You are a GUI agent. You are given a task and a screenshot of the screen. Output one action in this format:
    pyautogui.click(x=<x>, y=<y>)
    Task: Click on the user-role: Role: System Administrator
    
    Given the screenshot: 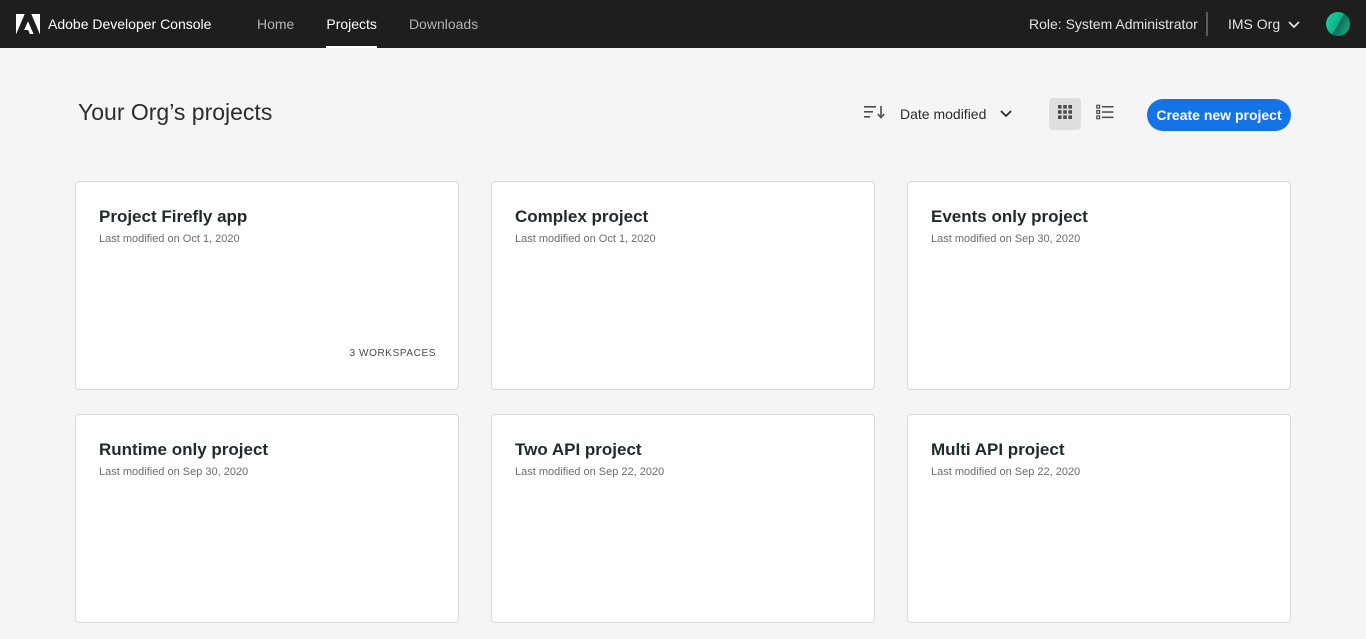 What is the action you would take?
    pyautogui.click(x=1113, y=24)
    